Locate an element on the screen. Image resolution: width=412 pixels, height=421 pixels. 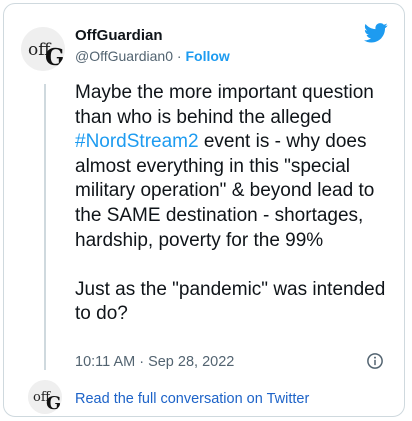
author-handle: @OffGuardian0 is located at coordinates (124, 56).